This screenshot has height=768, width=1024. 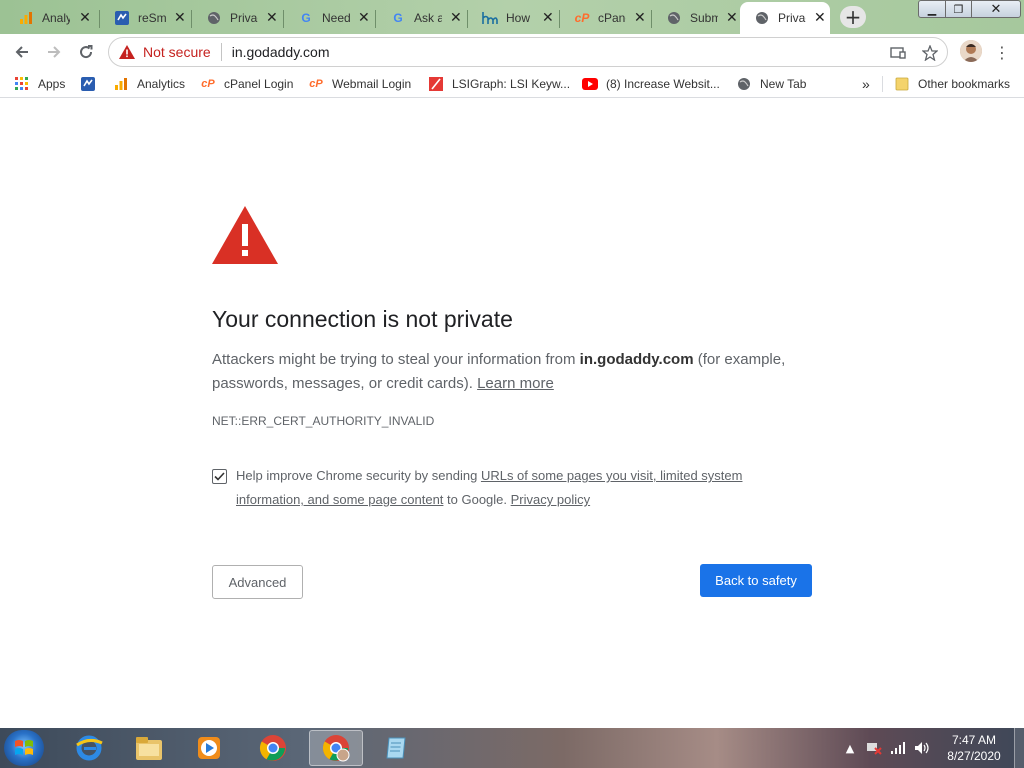 I want to click on tab-how: How ✕, so click(x=514, y=18).